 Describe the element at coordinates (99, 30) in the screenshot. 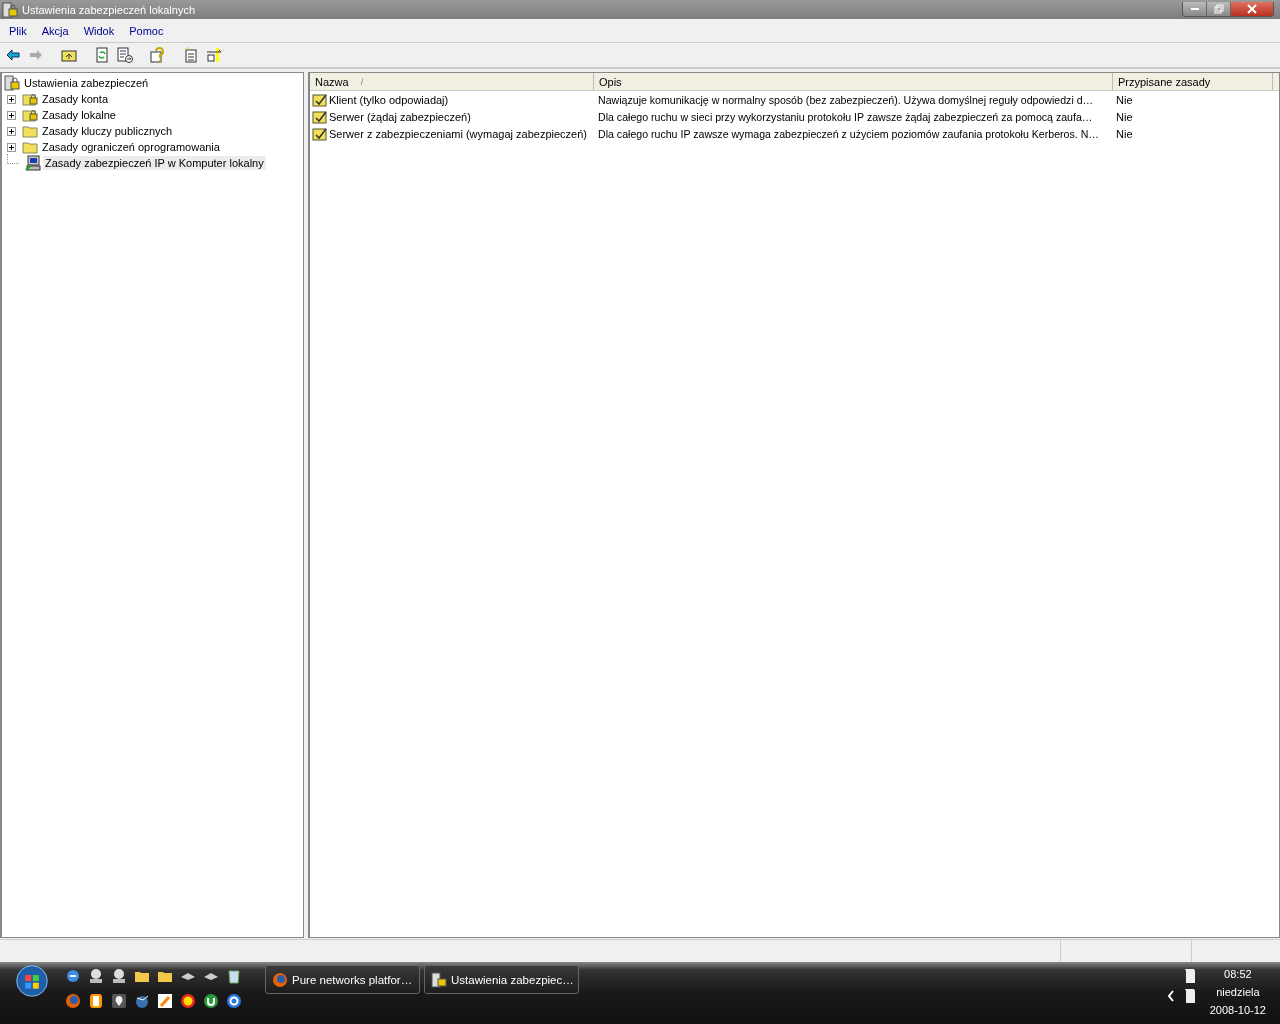

I see `menu-item: Widok` at that location.